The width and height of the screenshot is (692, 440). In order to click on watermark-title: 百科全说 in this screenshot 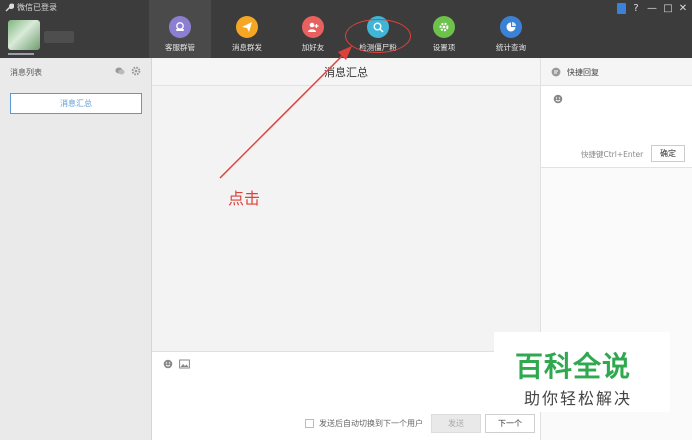, I will do `click(573, 366)`.